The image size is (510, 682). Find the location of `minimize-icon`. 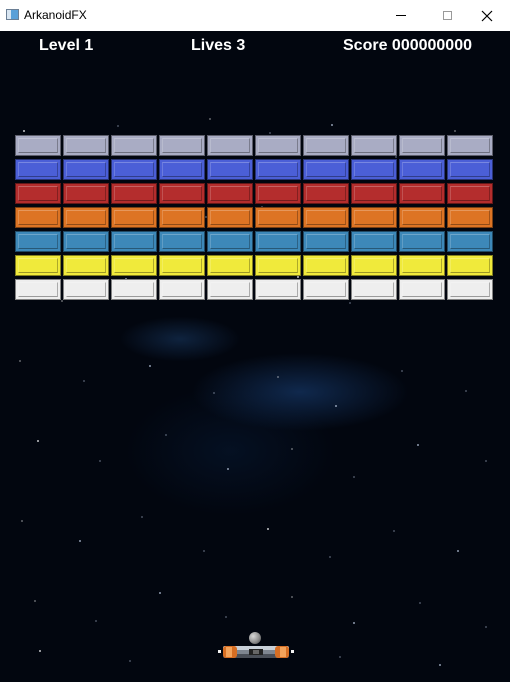

minimize-icon is located at coordinates (401, 15).